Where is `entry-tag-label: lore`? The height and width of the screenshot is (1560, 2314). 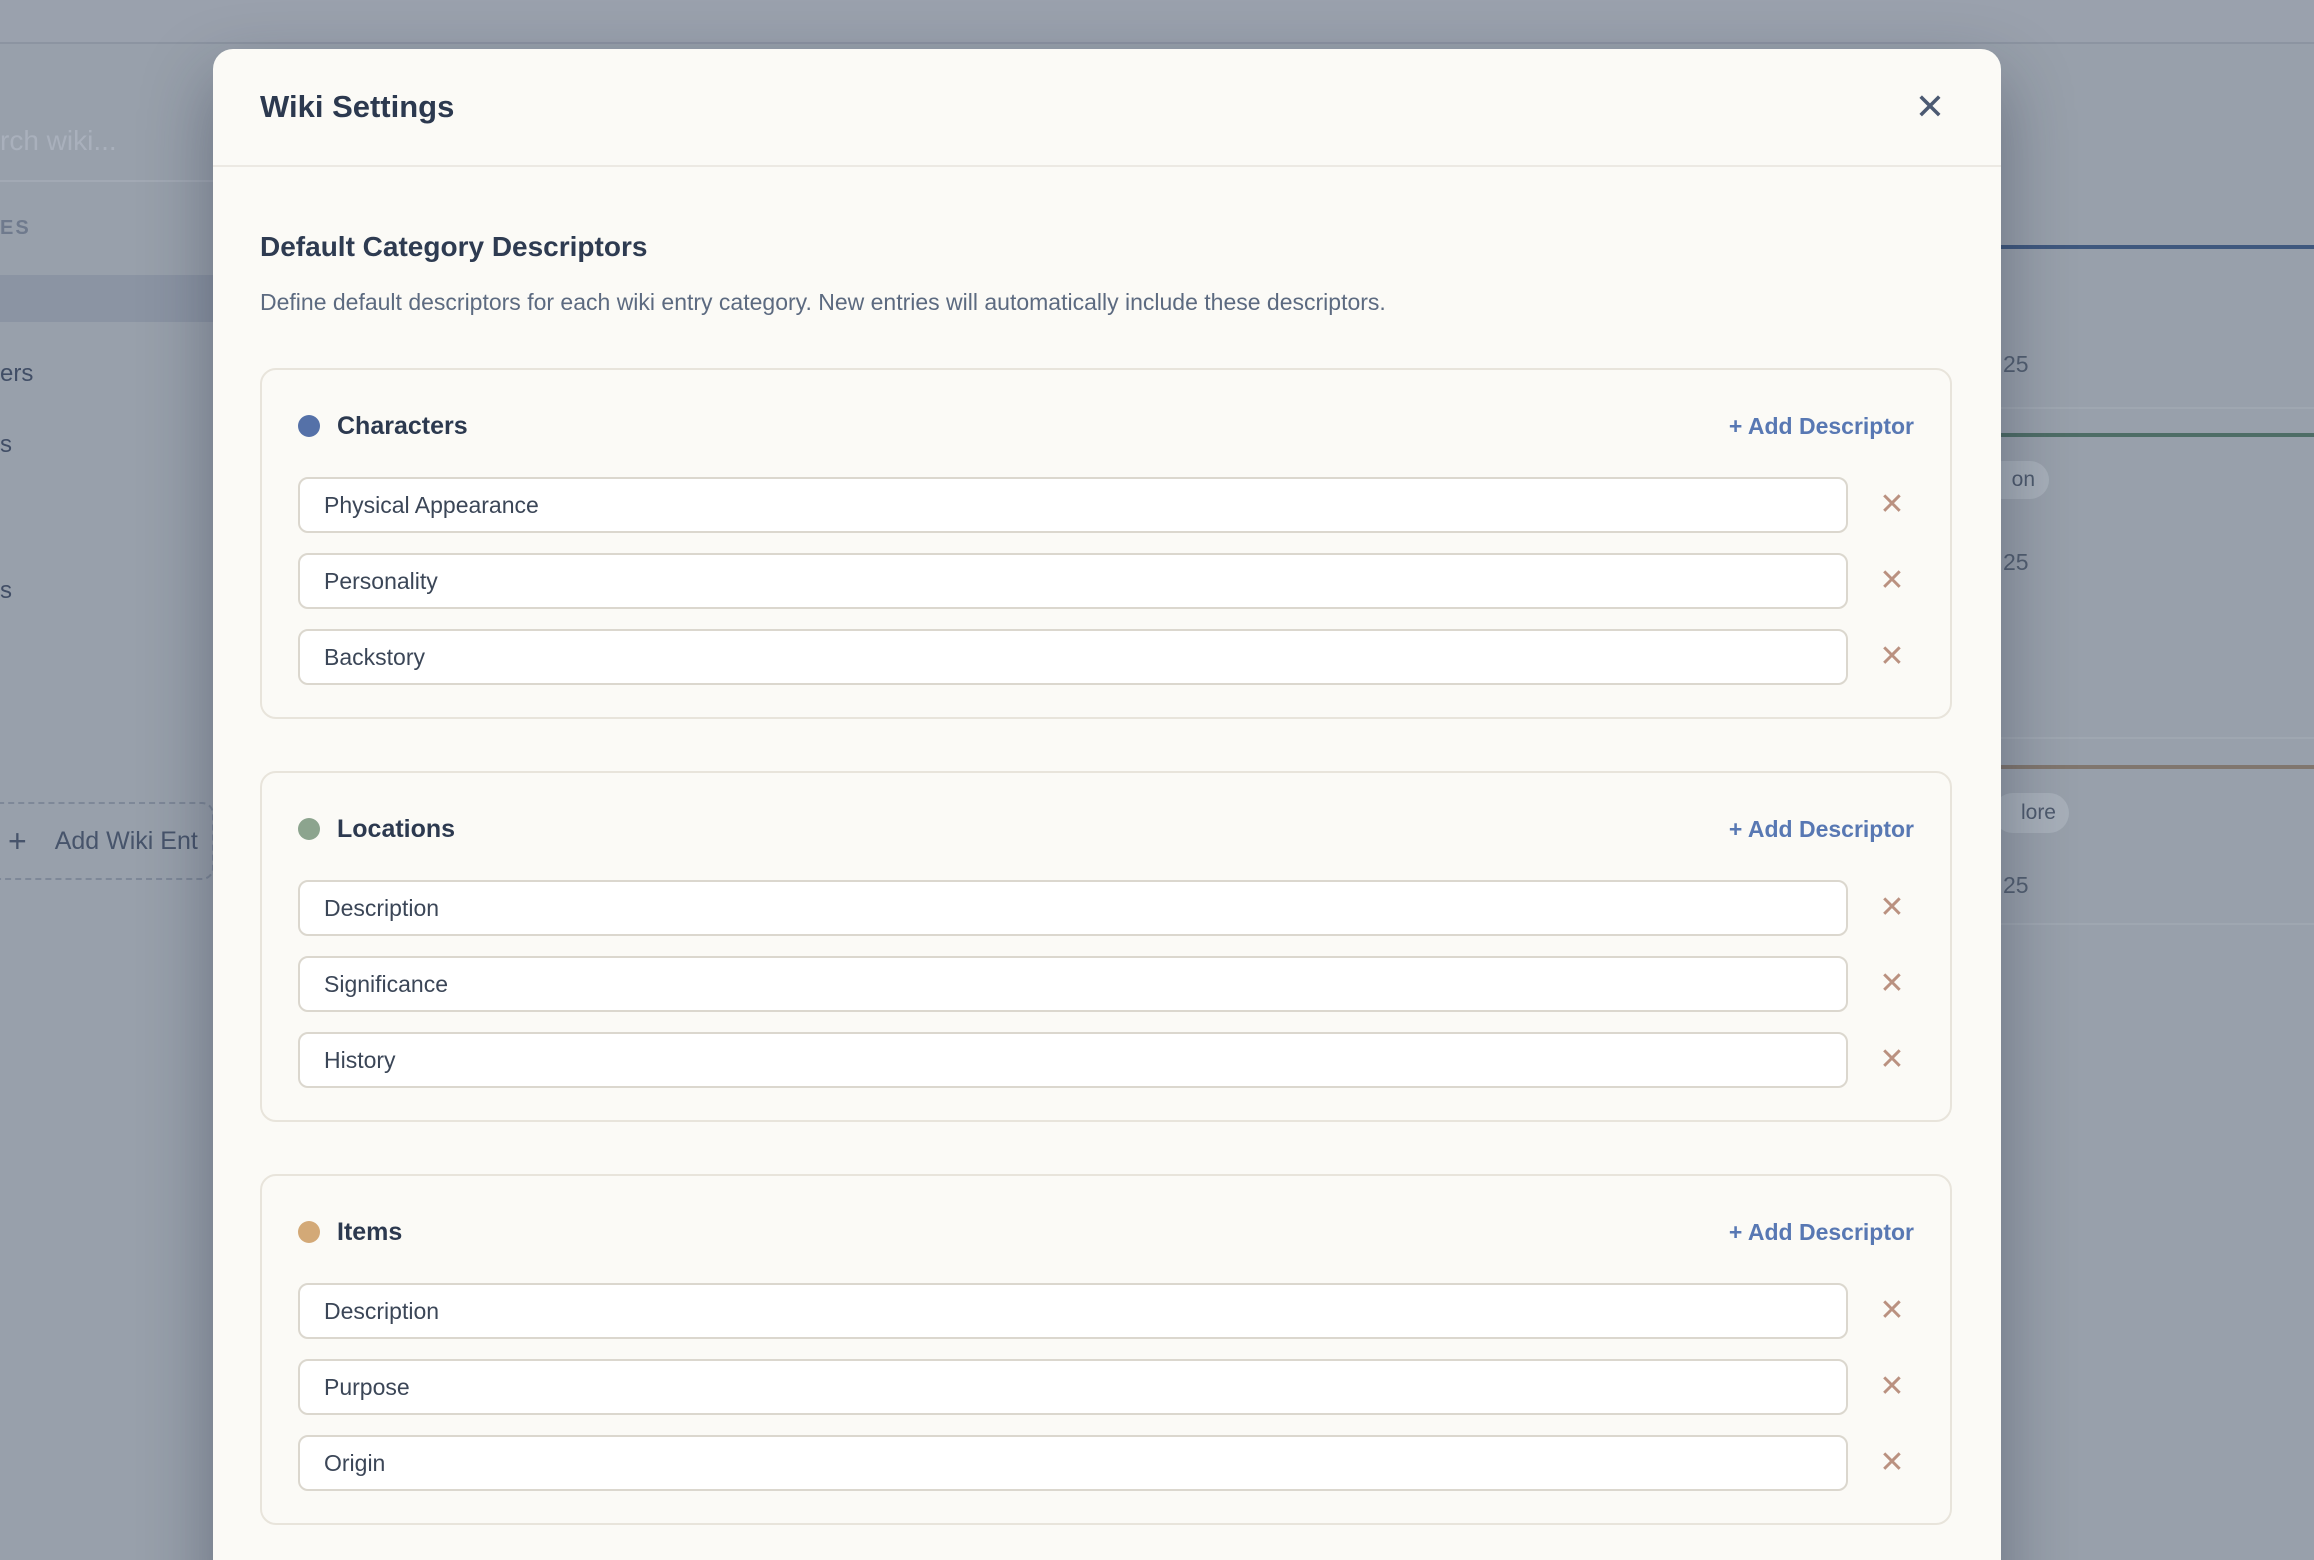 entry-tag-label: lore is located at coordinates (2038, 812).